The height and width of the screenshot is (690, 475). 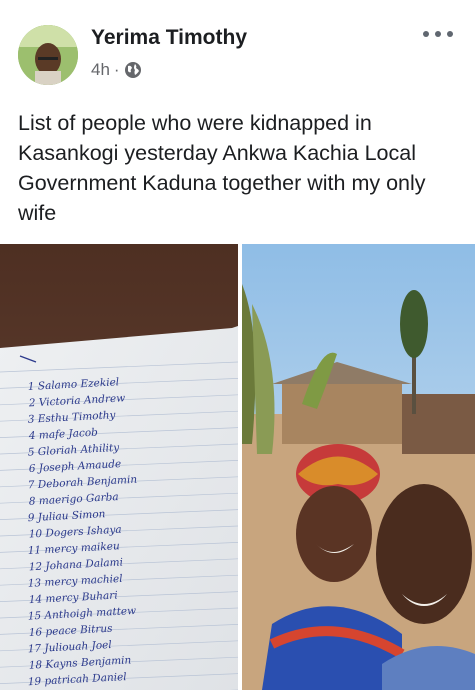 I want to click on post-header: Yerima Timothy 4h ·, so click(x=237, y=50).